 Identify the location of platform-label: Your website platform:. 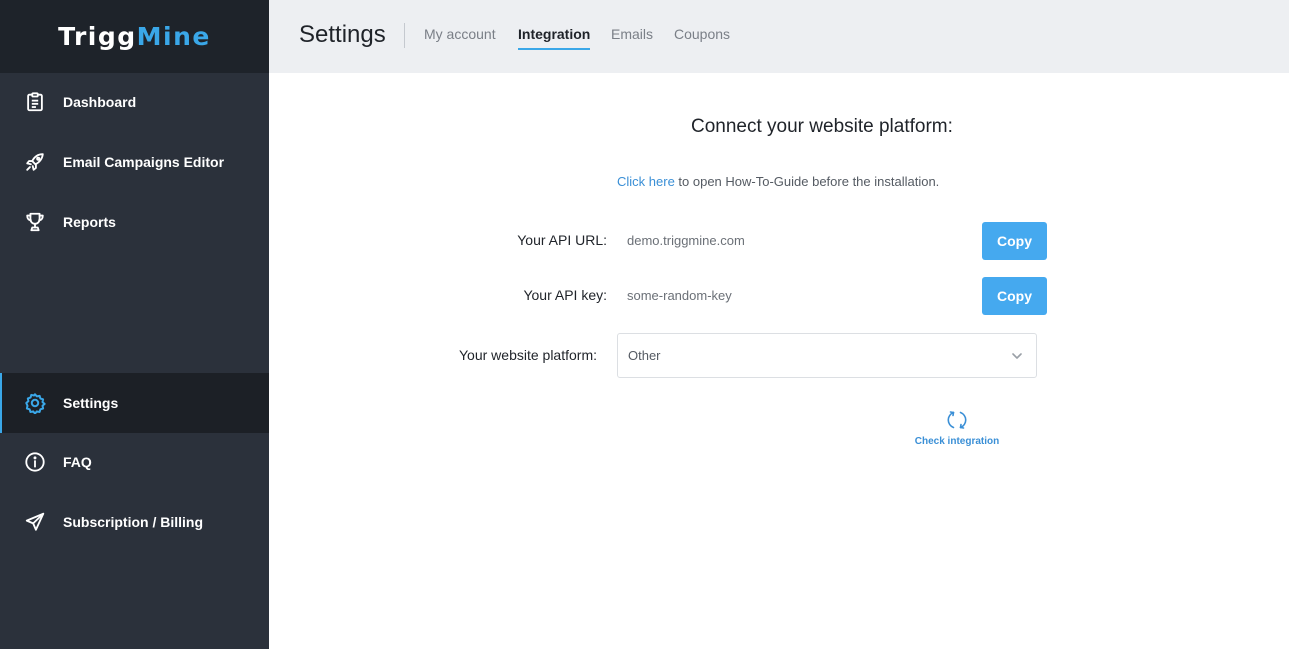
(528, 355).